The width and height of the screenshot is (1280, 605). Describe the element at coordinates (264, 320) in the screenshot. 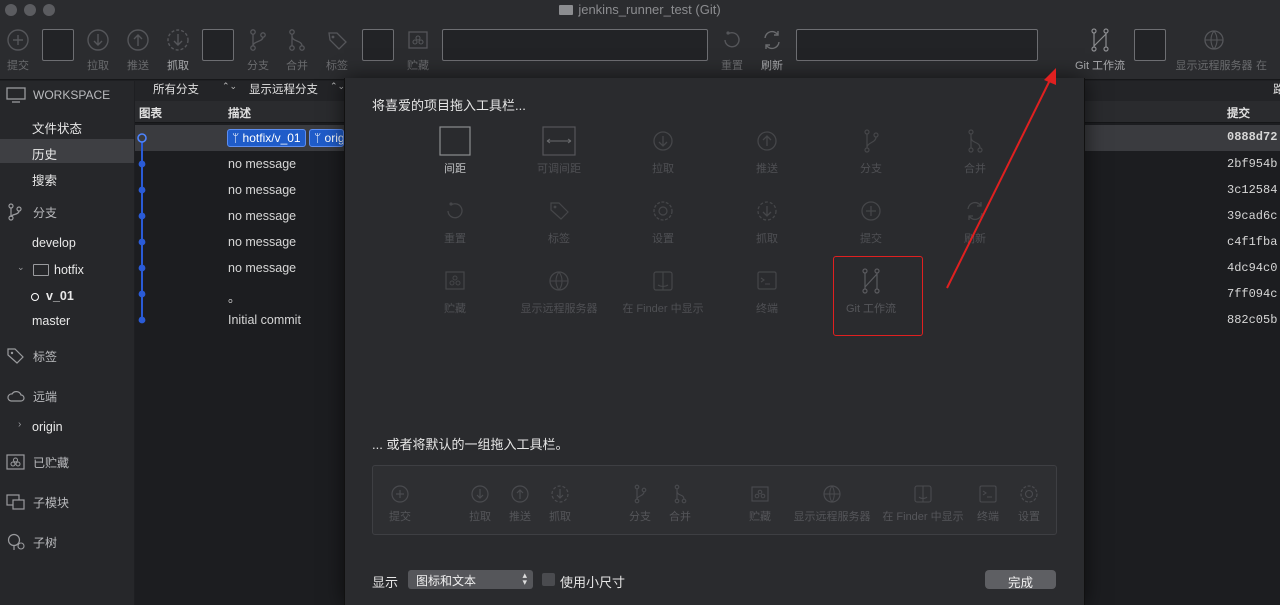

I see `commit-message: Initial commit` at that location.